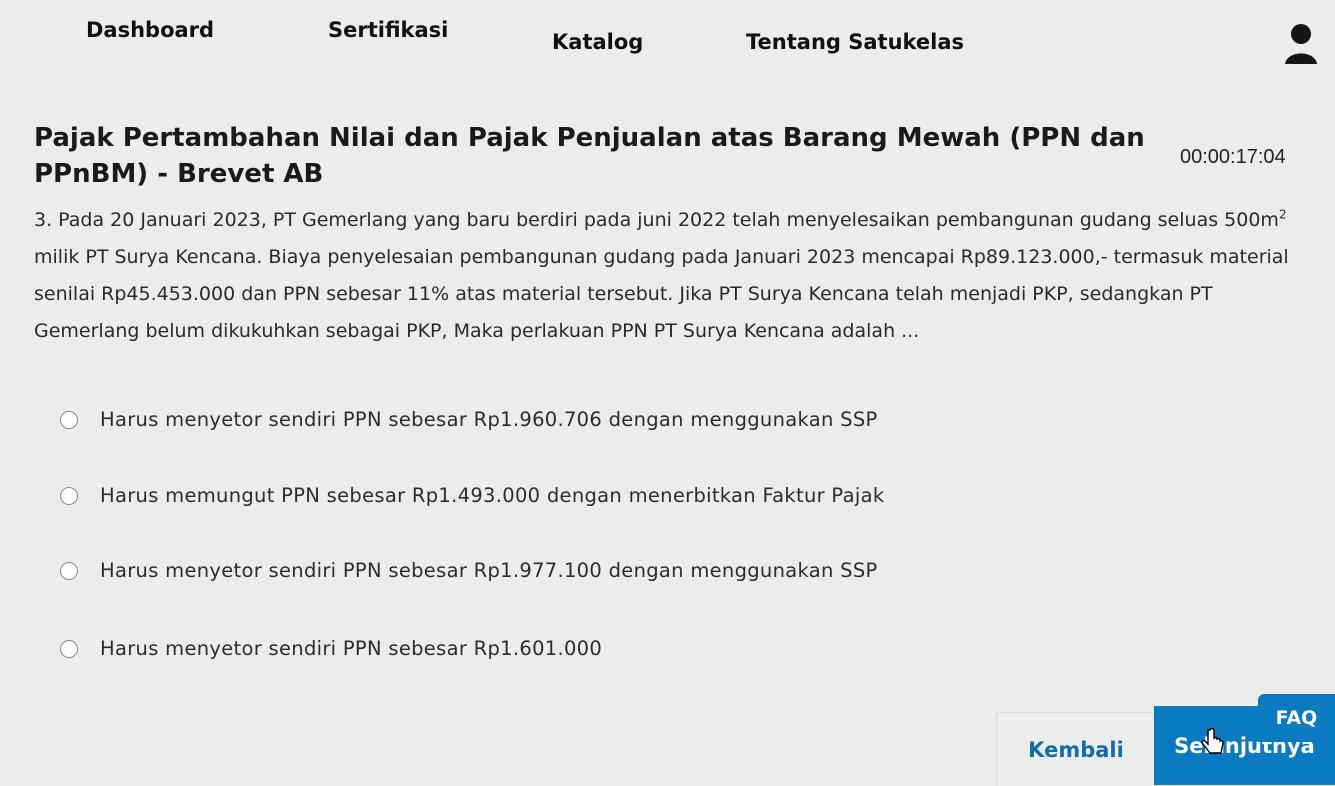  I want to click on user-avatar-icon, so click(1301, 44).